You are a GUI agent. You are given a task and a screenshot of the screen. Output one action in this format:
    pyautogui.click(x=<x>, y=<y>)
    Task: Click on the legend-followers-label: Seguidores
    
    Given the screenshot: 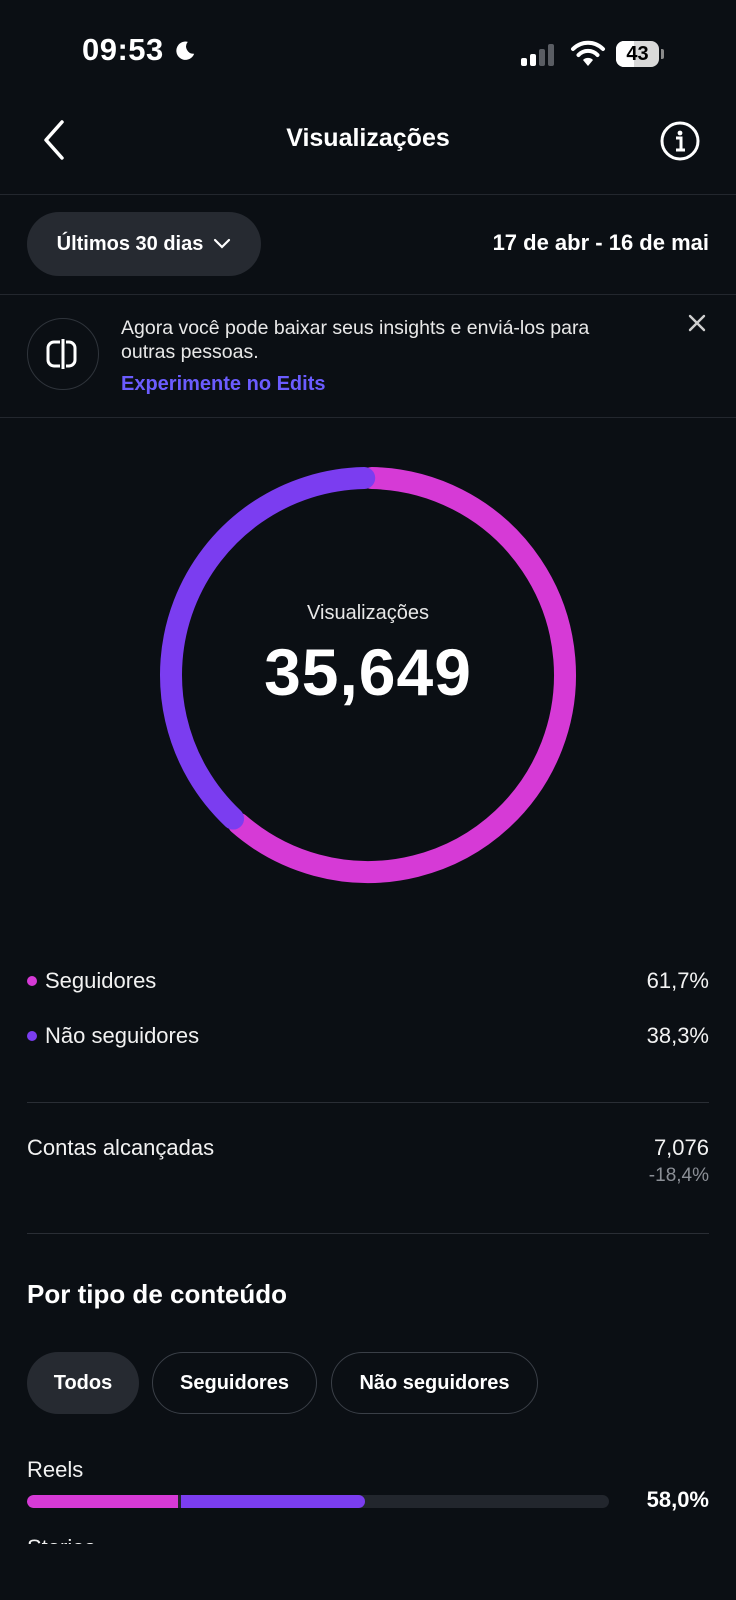 What is the action you would take?
    pyautogui.click(x=101, y=980)
    